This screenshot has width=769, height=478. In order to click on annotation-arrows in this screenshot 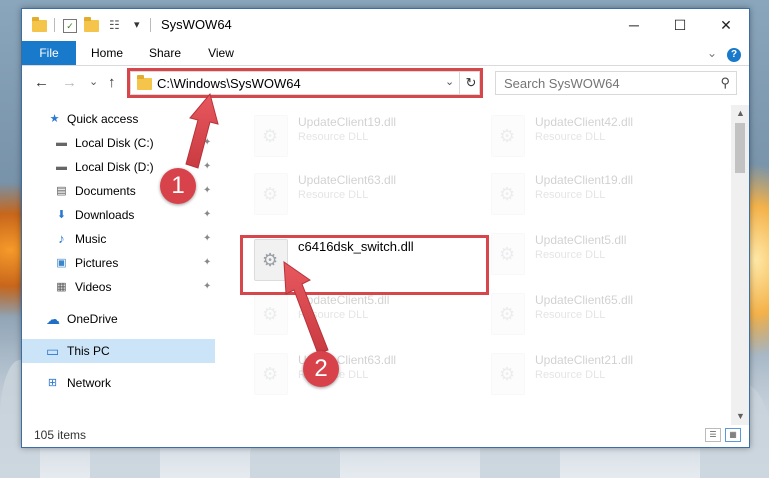, I will do `click(257, 223)`.